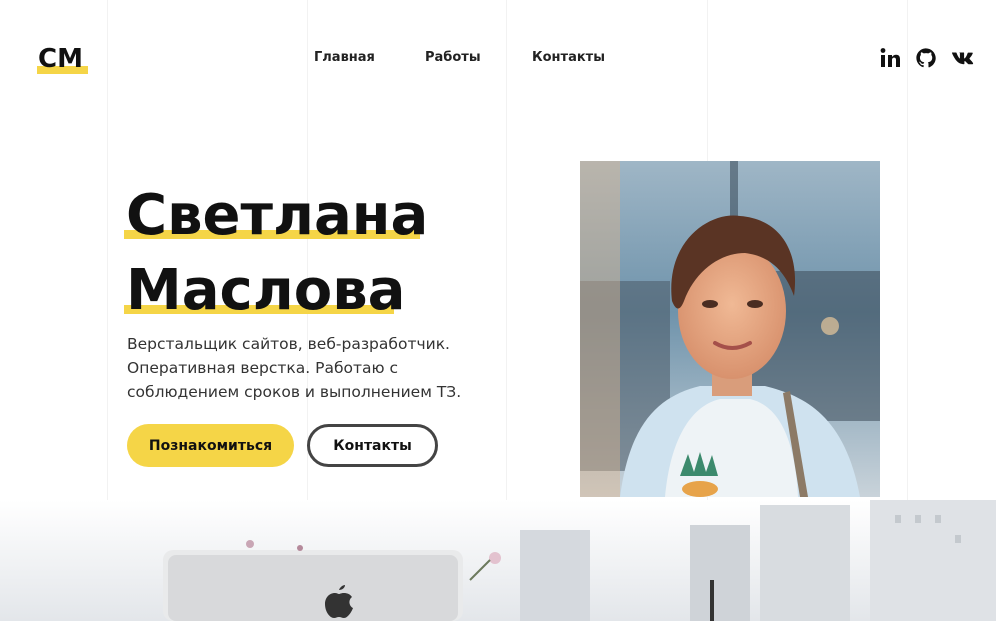  I want to click on github-link, so click(926, 58).